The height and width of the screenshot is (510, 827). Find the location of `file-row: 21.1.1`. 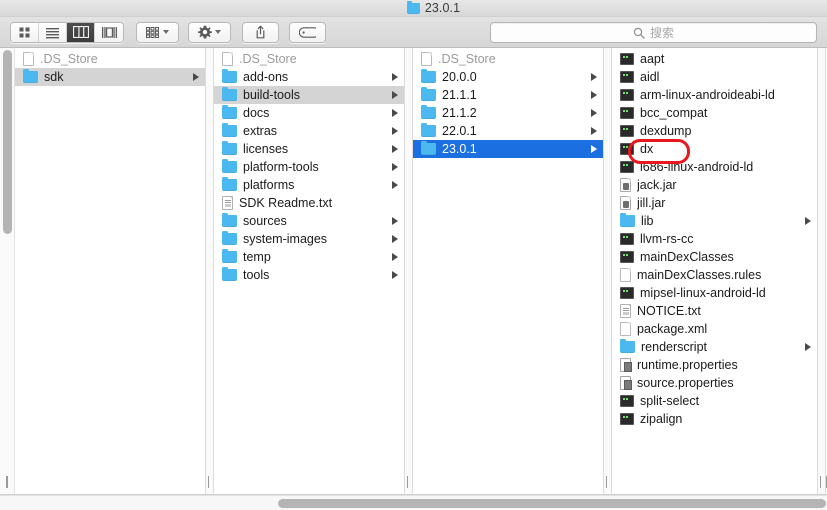

file-row: 21.1.1 is located at coordinates (508, 95).